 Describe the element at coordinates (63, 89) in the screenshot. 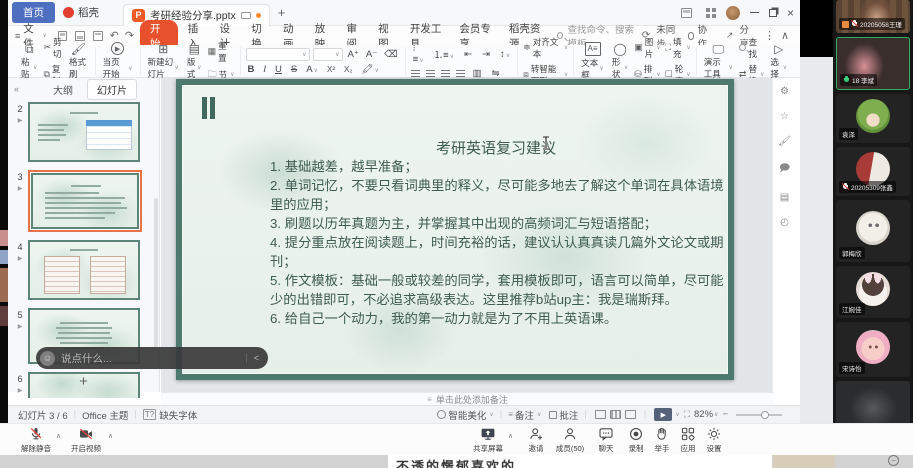

I see `tab-outline: 大纲` at that location.